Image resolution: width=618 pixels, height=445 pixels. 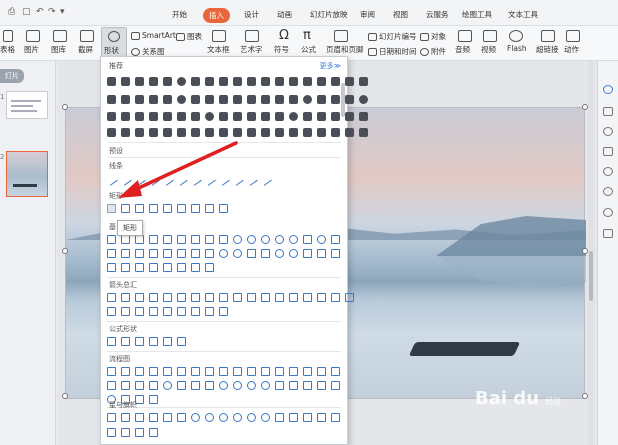 I want to click on preview-icon: ▢, so click(x=26, y=12).